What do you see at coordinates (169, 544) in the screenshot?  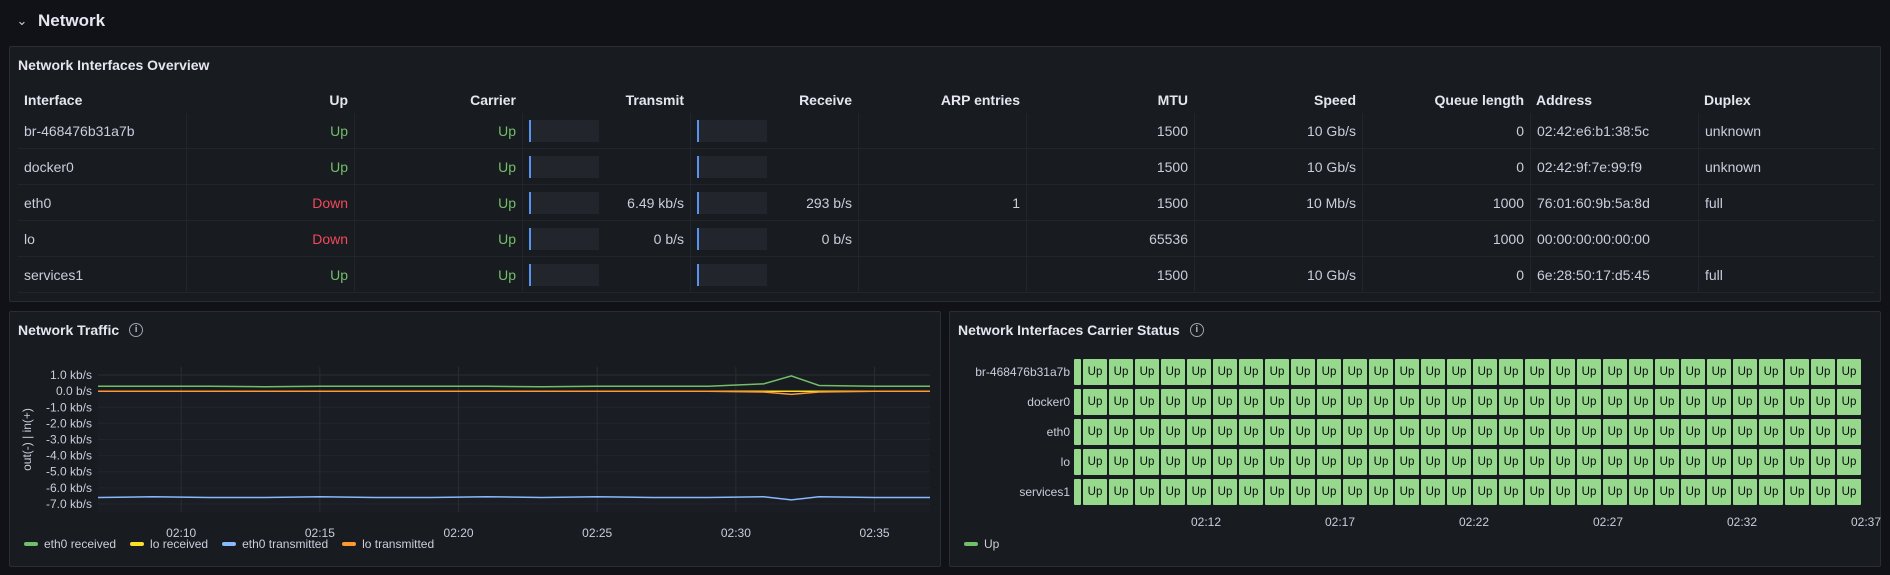 I see `legend-item: lo received` at bounding box center [169, 544].